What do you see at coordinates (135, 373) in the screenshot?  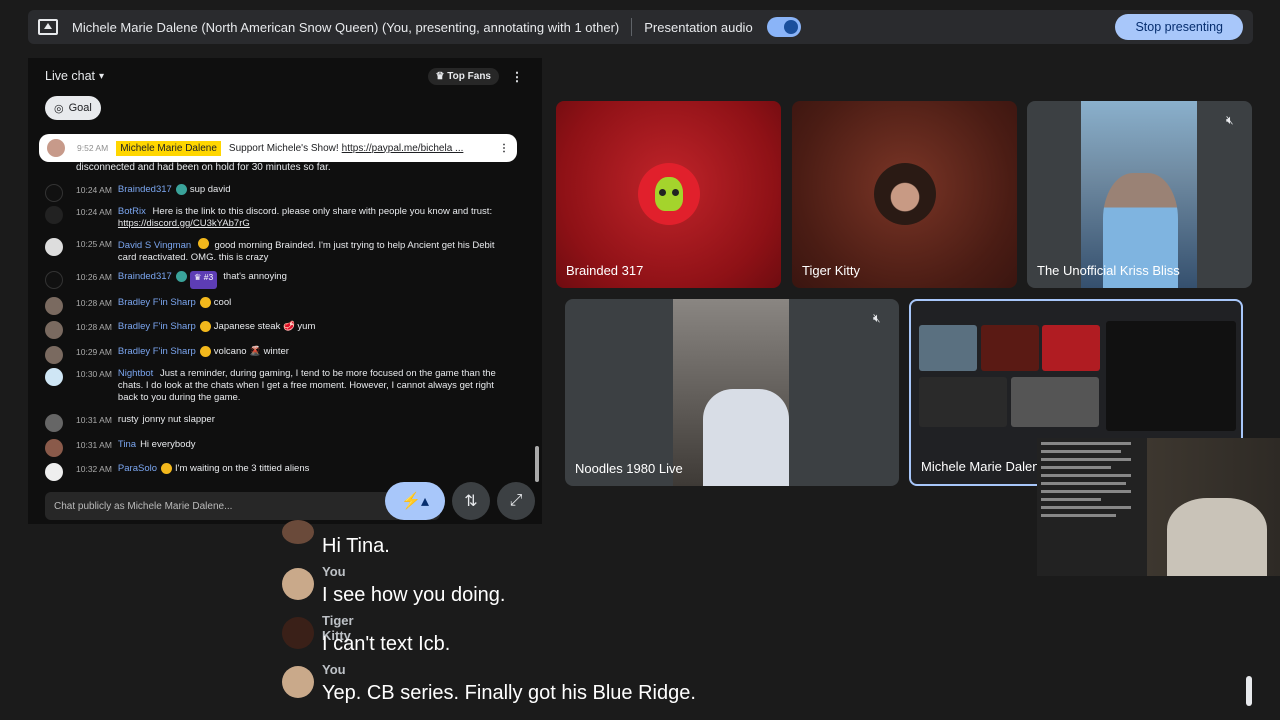 I see `message-author: Nightbot` at bounding box center [135, 373].